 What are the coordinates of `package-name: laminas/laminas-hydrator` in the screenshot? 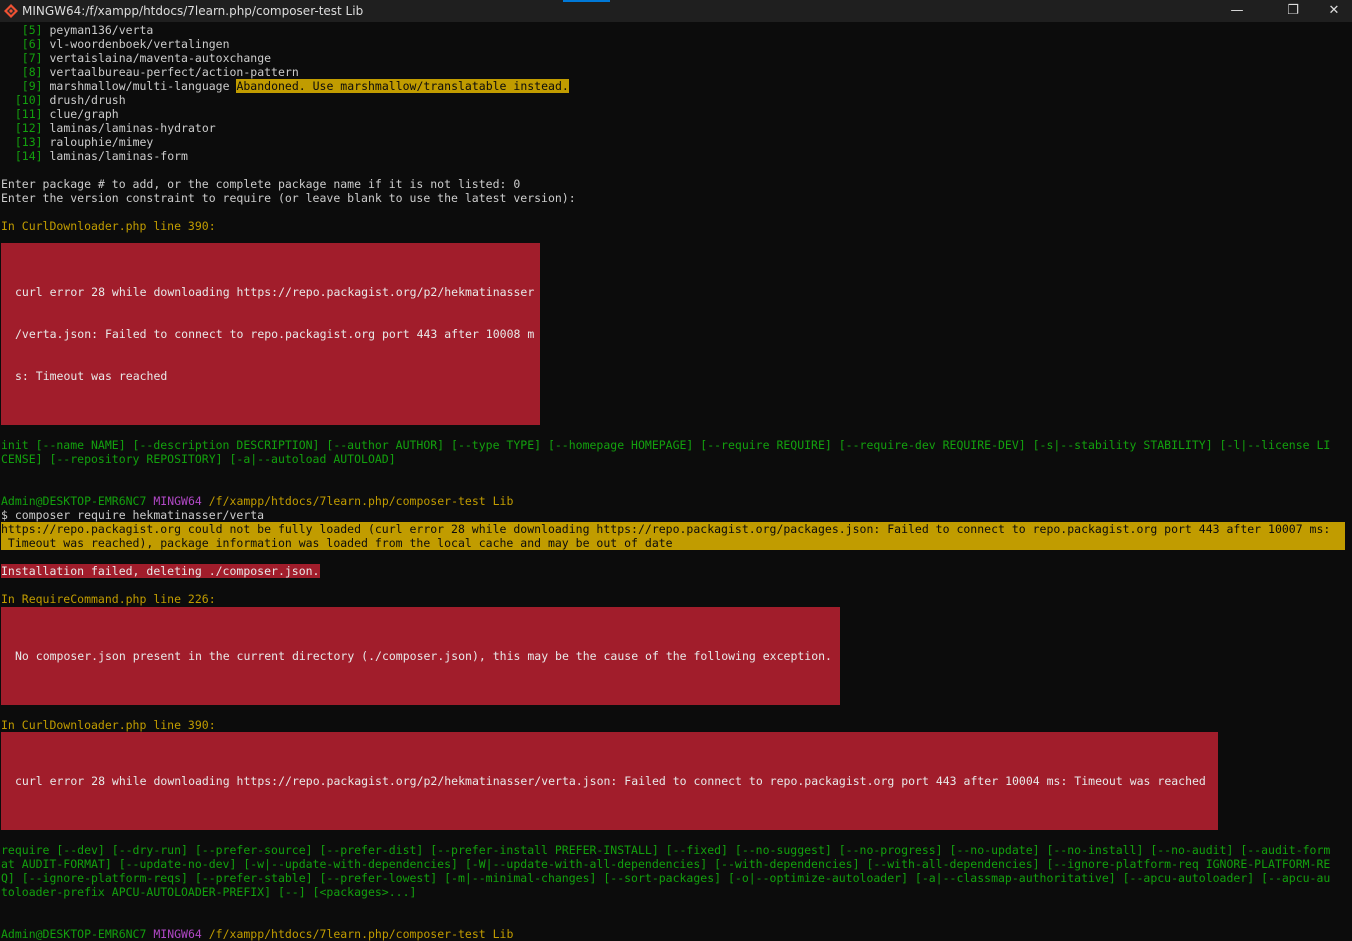 It's located at (132, 128).